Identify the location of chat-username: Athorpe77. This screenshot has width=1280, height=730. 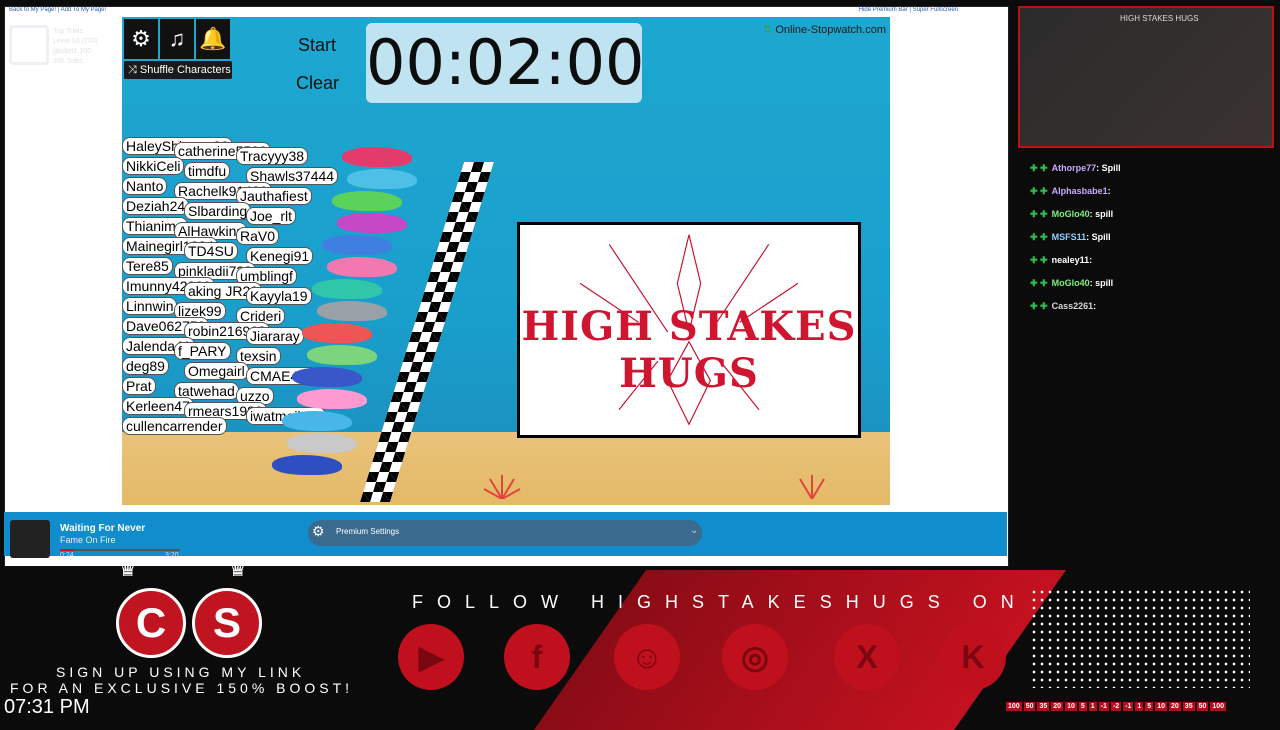
(1074, 168).